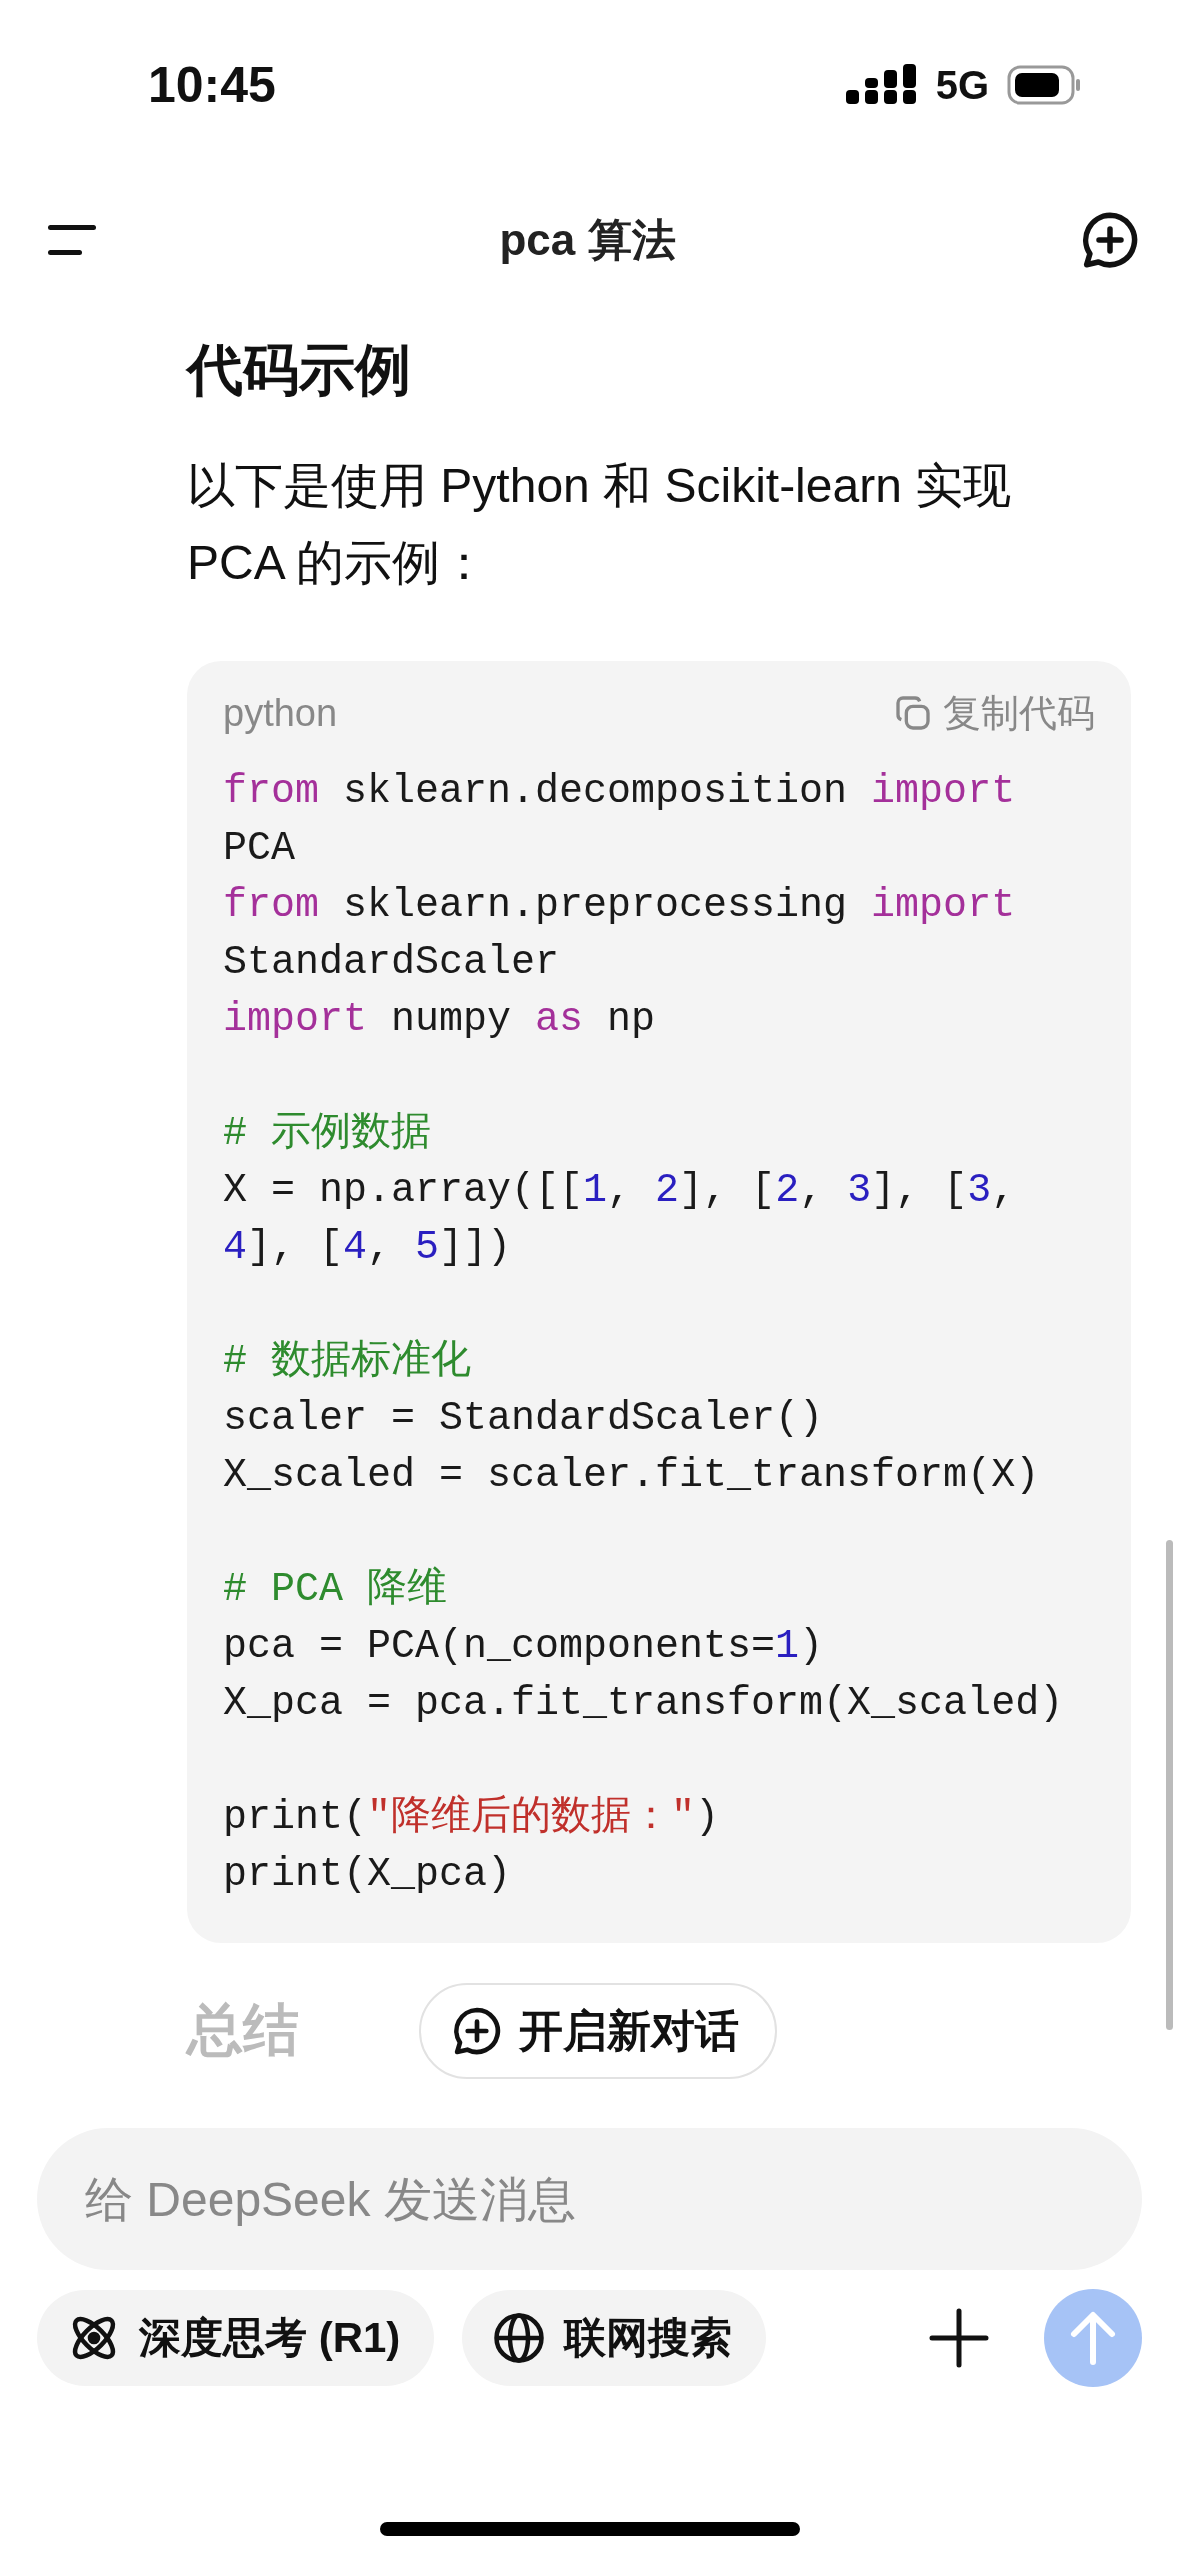  I want to click on network-label: 5G, so click(962, 85).